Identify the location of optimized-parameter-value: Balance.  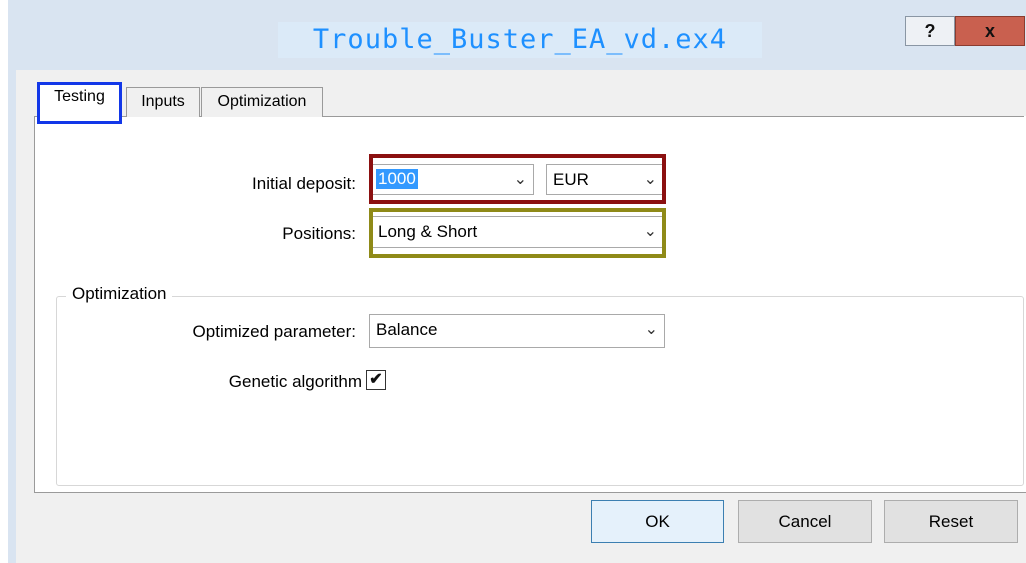
(407, 329).